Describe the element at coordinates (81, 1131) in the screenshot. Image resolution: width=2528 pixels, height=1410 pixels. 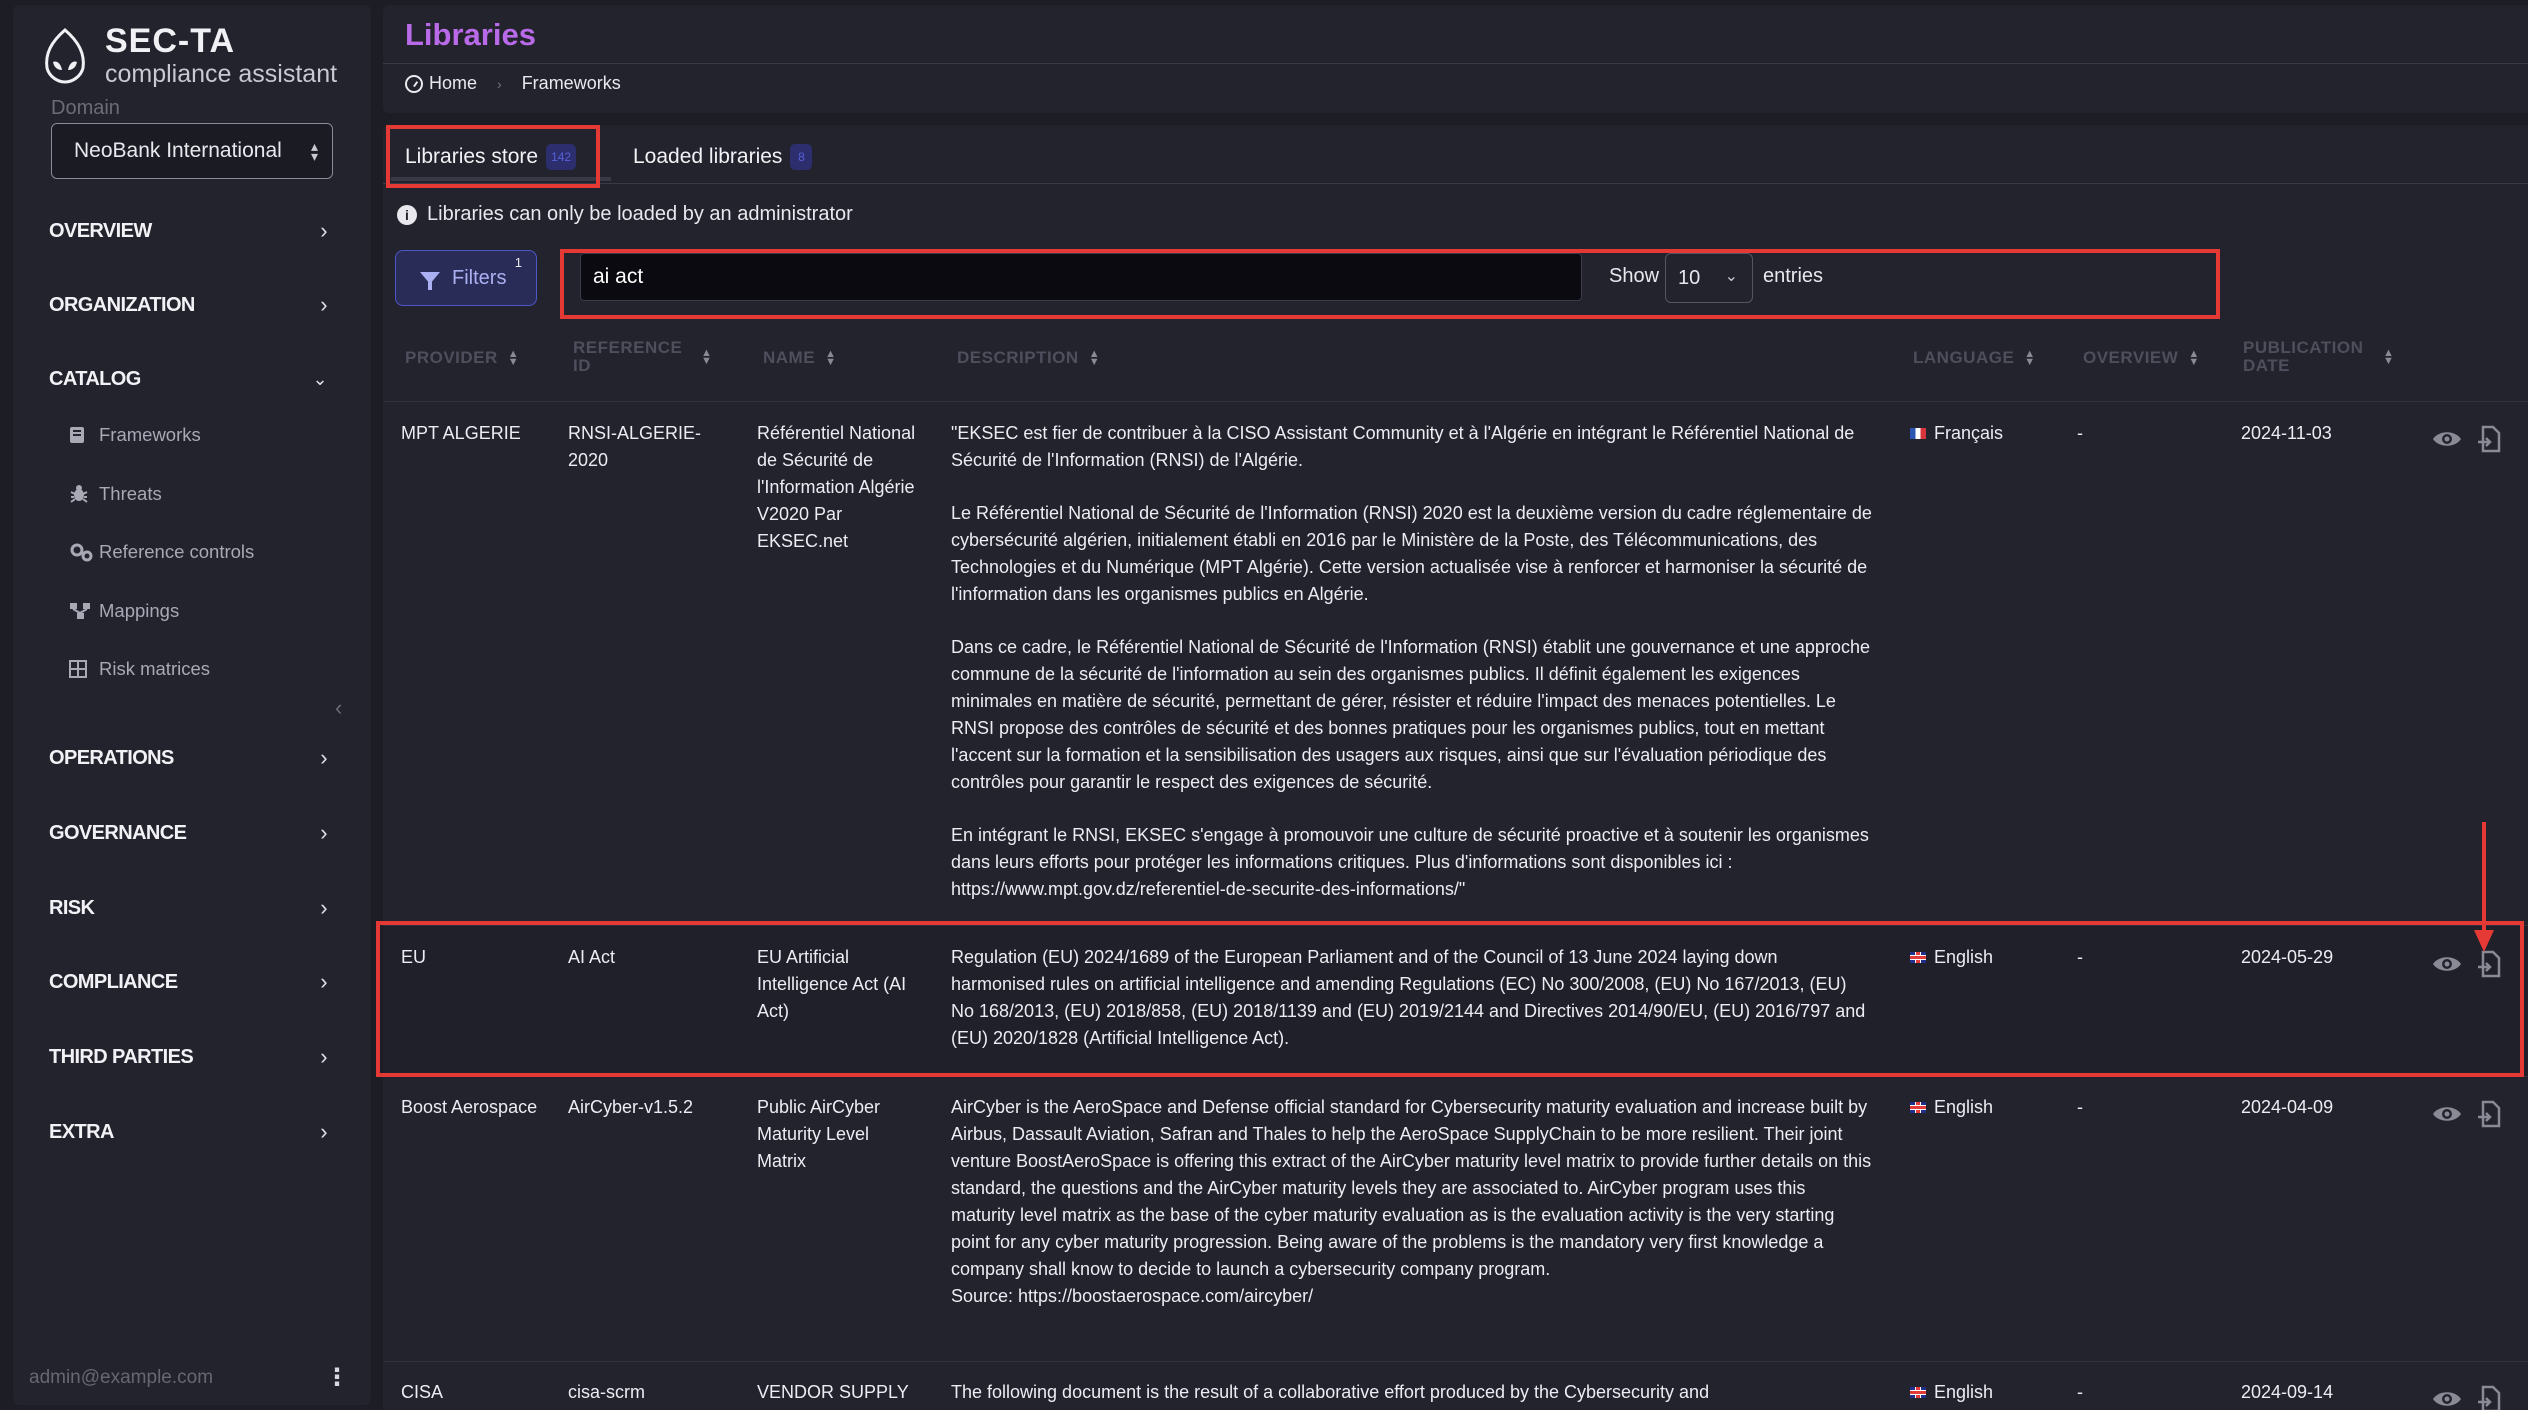
I see `nav-label: EXTRA` at that location.